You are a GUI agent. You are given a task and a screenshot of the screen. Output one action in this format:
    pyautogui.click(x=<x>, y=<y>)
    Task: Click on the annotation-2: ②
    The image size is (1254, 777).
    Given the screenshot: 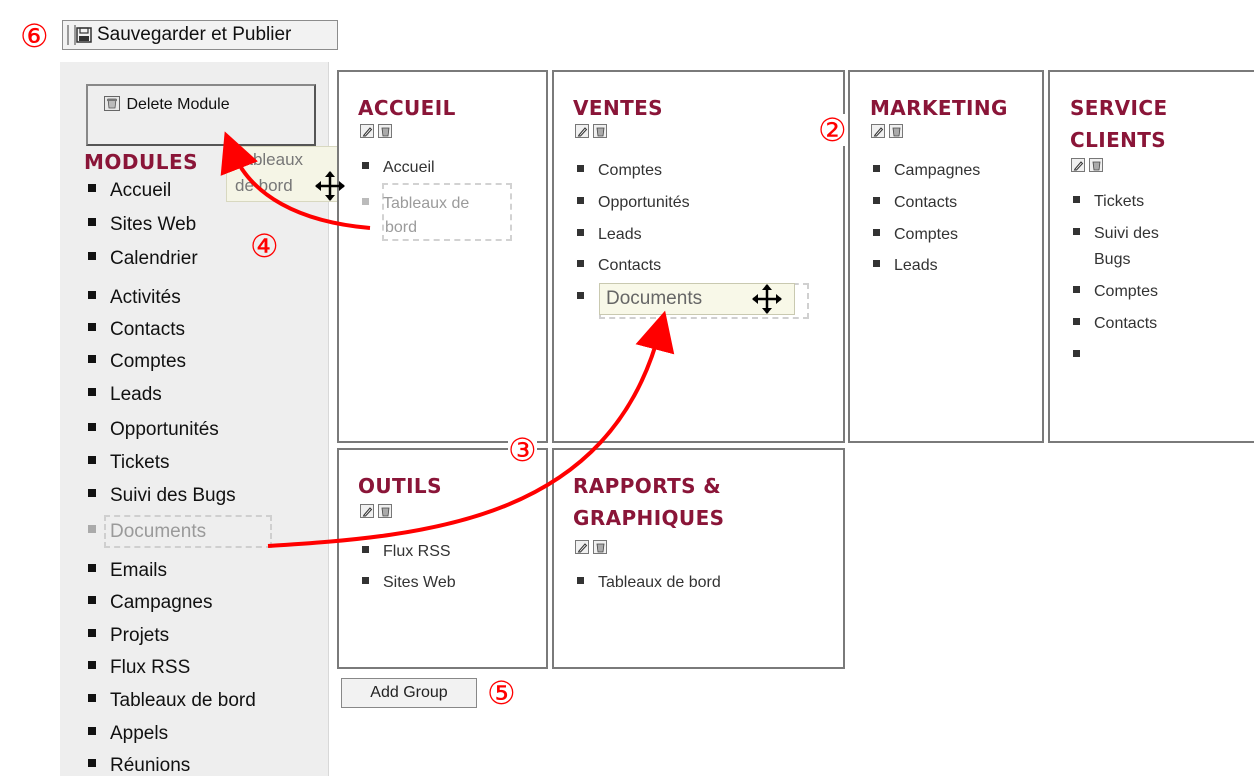 What is the action you would take?
    pyautogui.click(x=832, y=130)
    